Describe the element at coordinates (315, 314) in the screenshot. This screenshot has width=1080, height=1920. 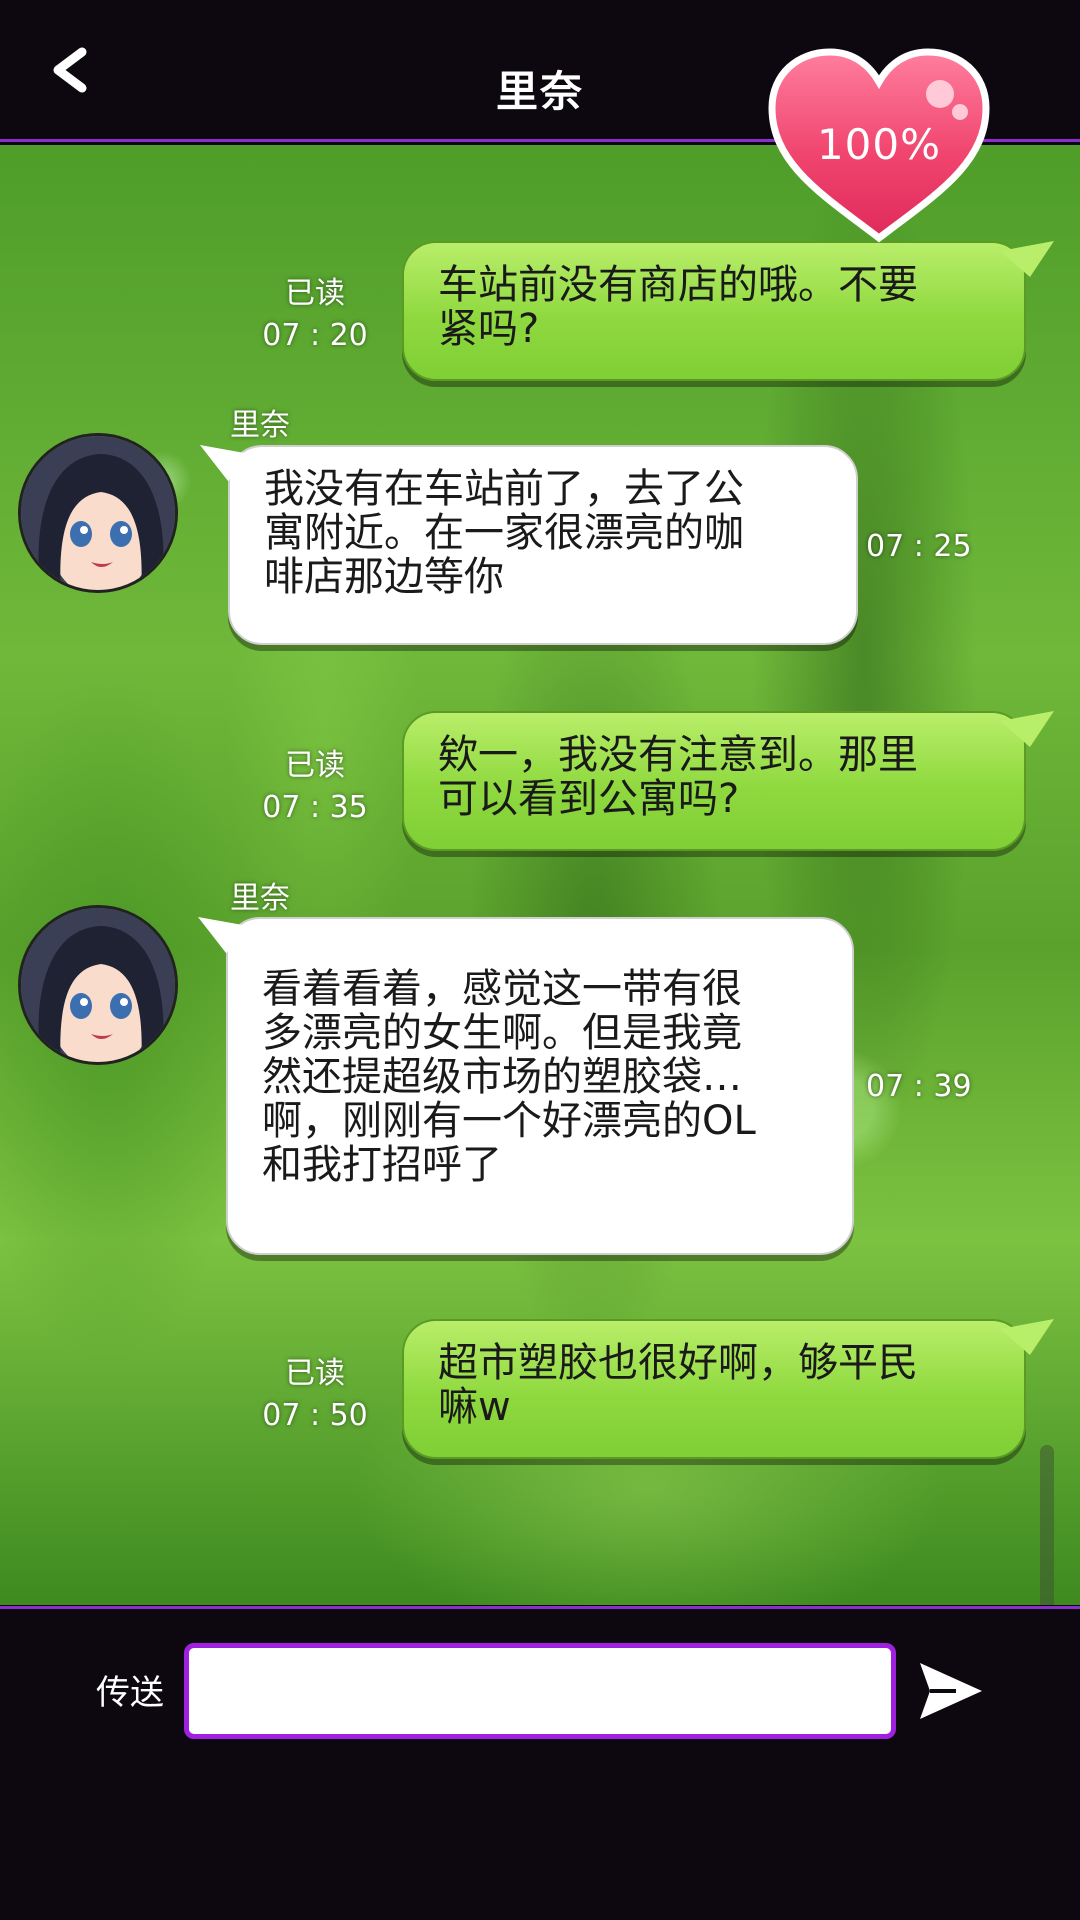
I see `read-status: 已读 07 : 20` at that location.